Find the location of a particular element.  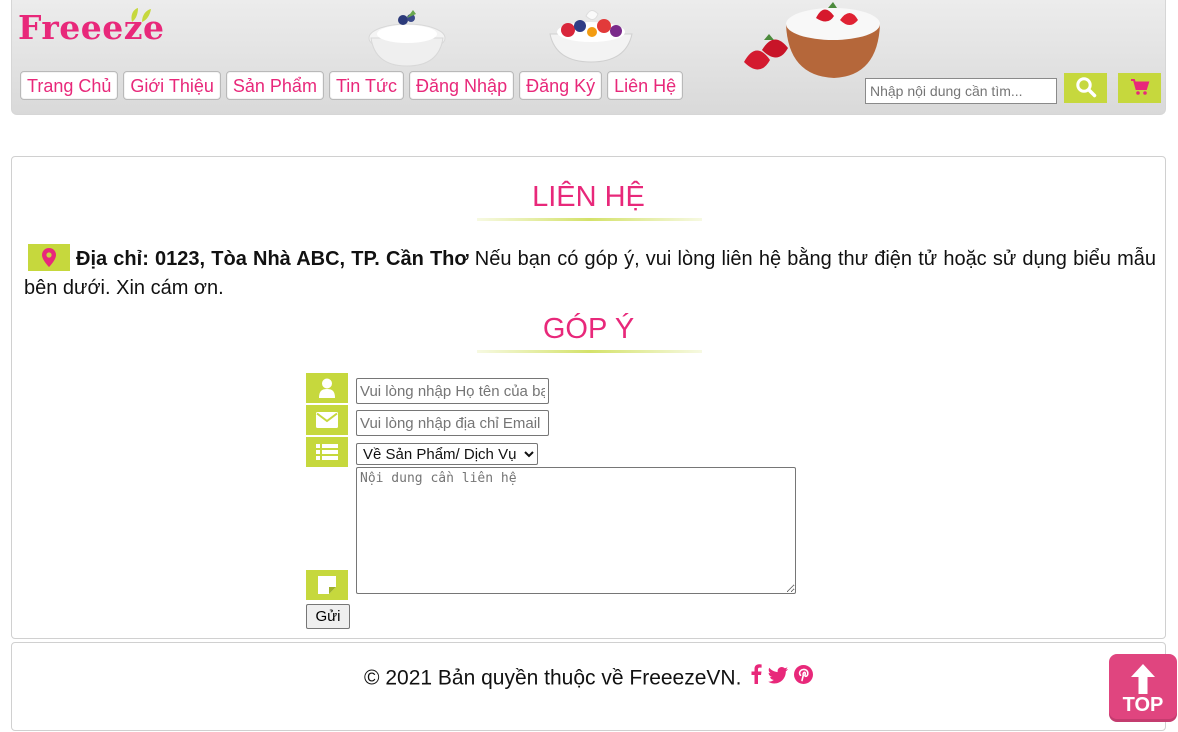

copyright-text: © 2021 Bản quyền thuộc về FreeezeVN. is located at coordinates (553, 678).